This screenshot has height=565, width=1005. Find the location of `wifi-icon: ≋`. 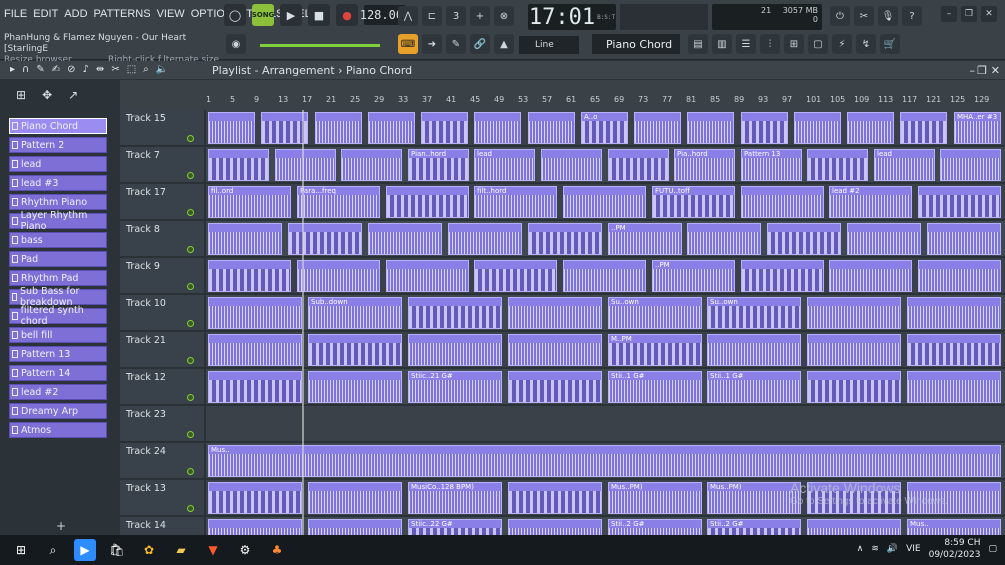

wifi-icon: ≋ is located at coordinates (875, 549).